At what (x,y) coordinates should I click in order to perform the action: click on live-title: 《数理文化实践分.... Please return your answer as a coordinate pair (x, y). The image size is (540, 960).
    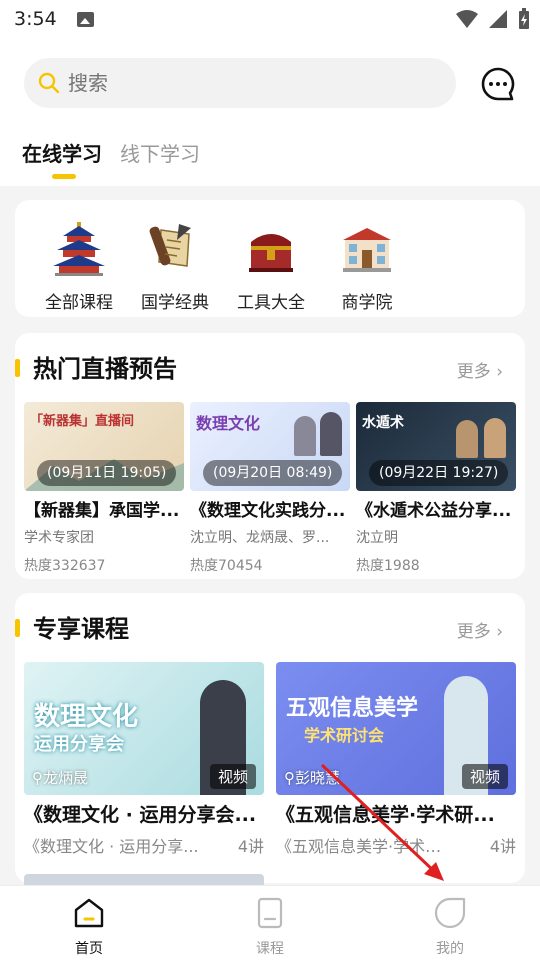
    Looking at the image, I should click on (268, 511).